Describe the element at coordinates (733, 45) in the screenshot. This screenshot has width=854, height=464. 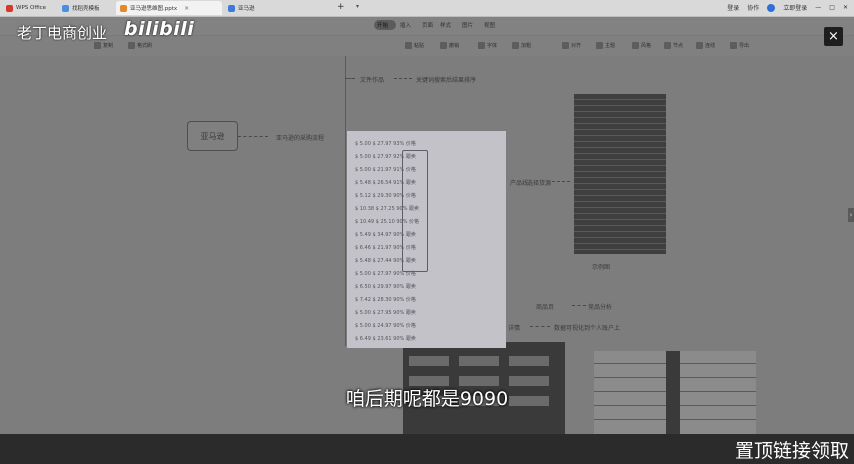
I see `export-icon` at that location.